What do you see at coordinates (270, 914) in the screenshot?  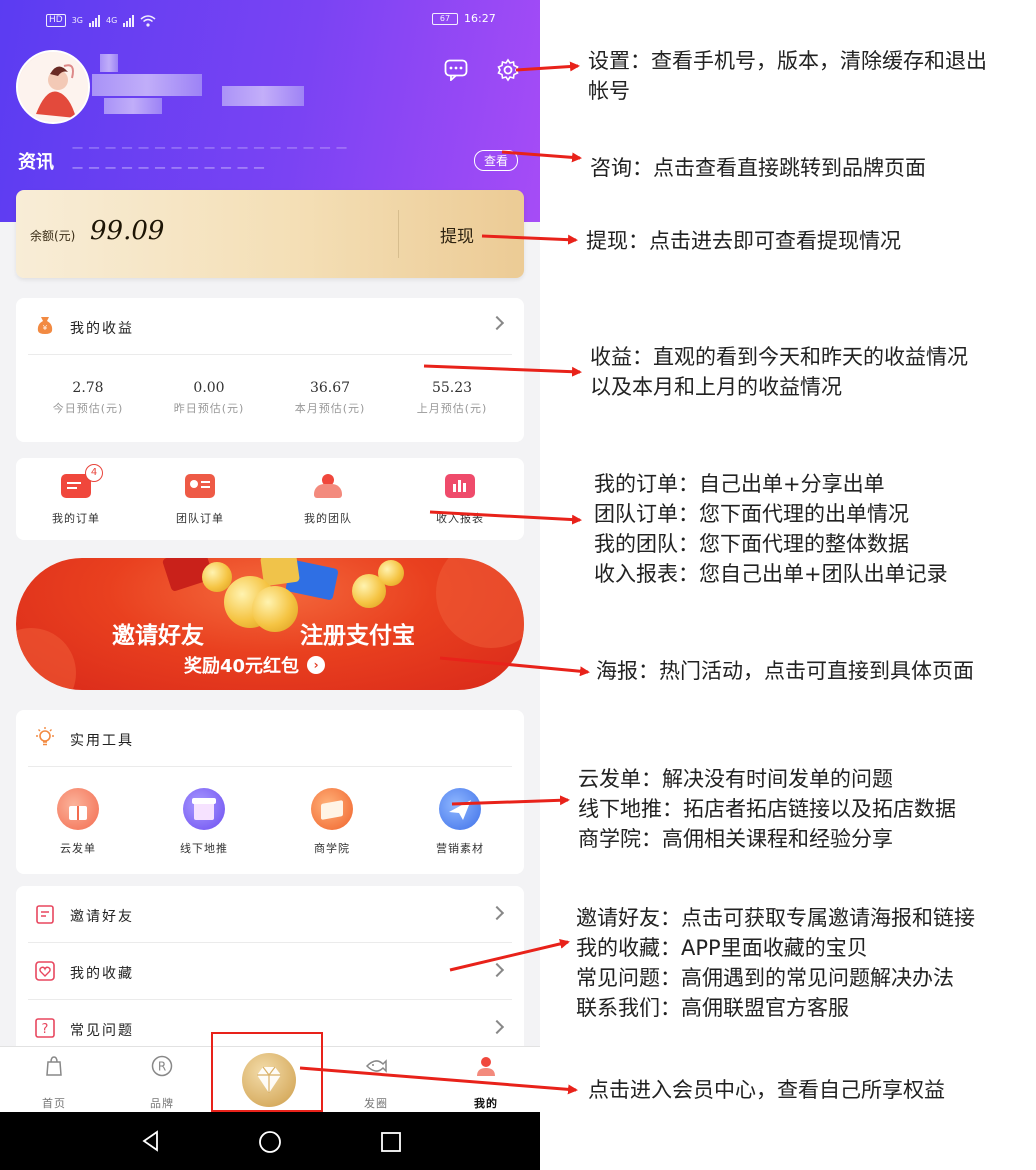 I see `menu-item-invite: 邀请好友` at bounding box center [270, 914].